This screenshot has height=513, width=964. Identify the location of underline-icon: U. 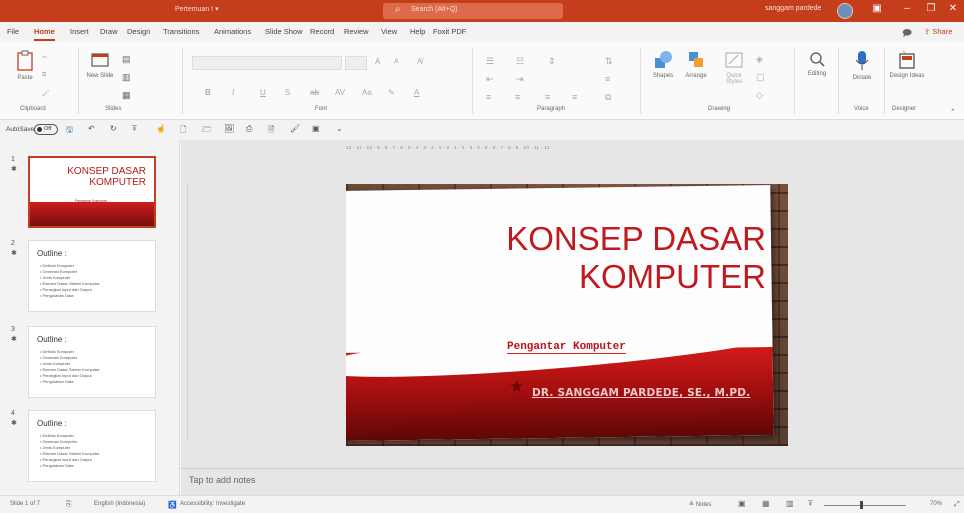
(263, 92).